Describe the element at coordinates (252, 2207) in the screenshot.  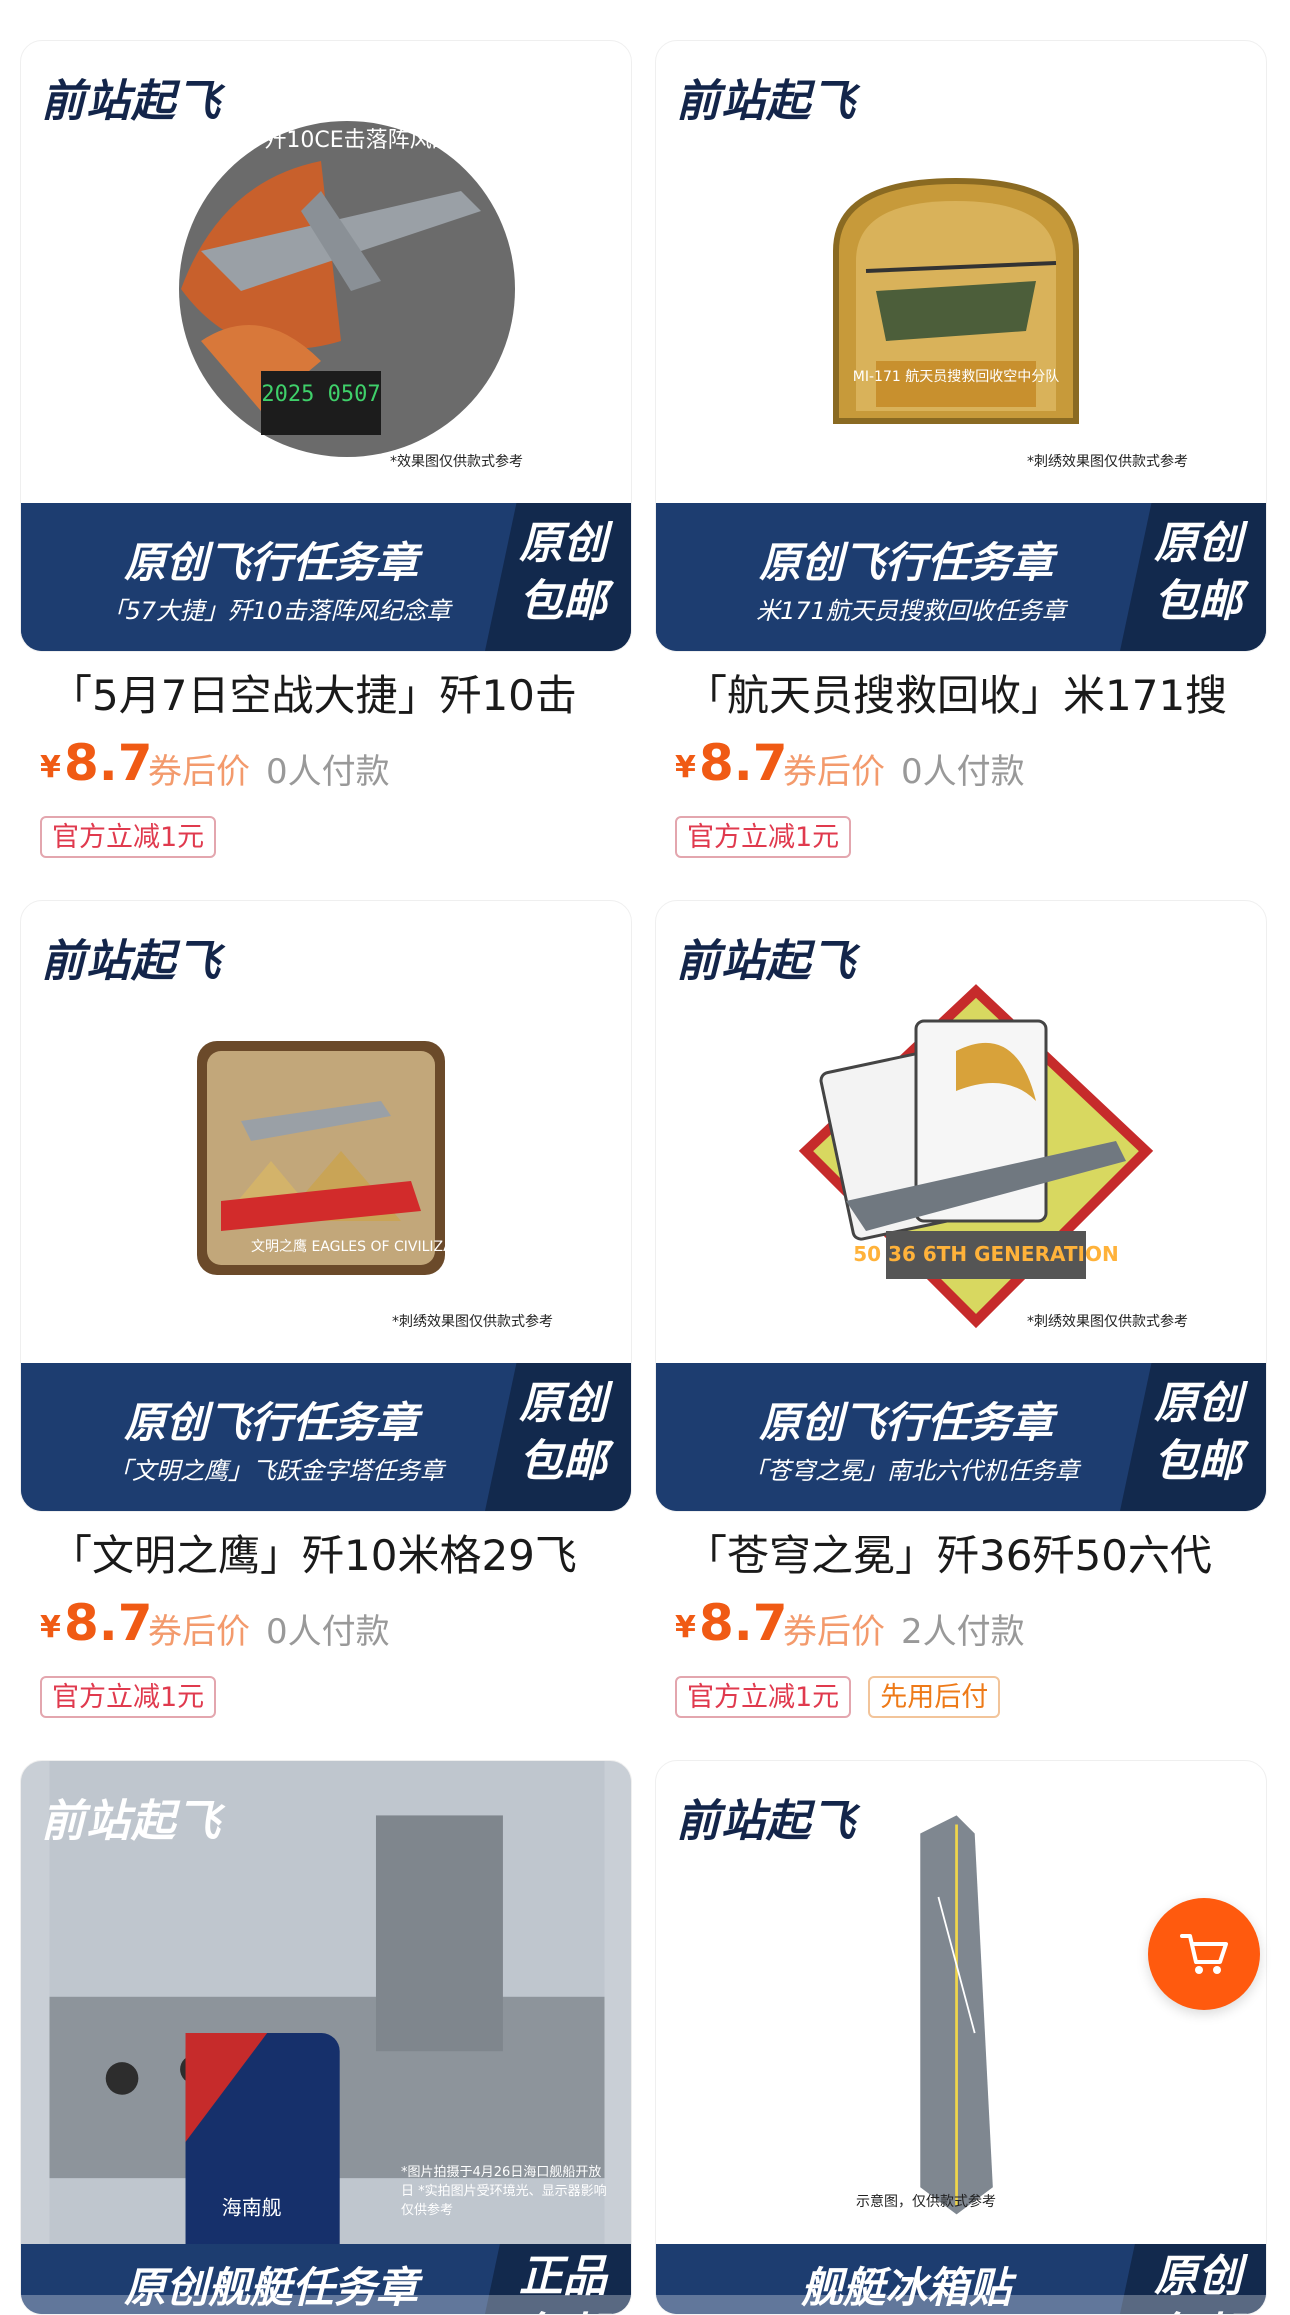
I see `image-text: 海南舰` at that location.